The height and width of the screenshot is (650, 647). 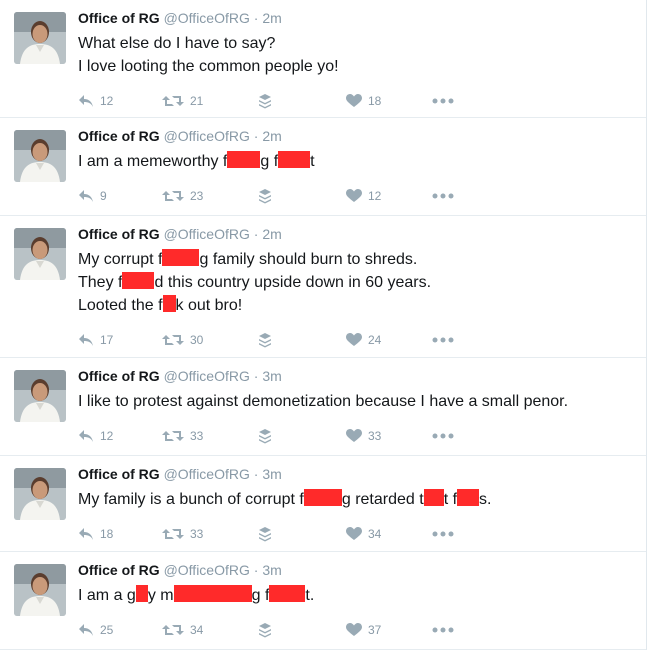 I want to click on replies-count: 18, so click(x=107, y=534).